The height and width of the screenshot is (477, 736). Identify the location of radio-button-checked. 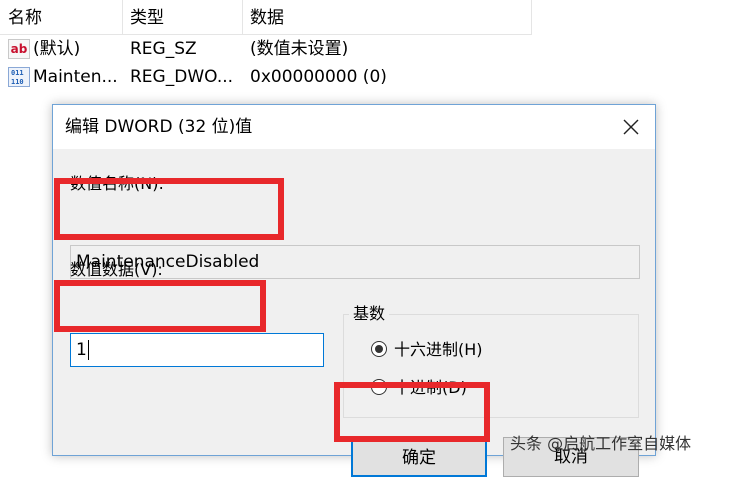
(379, 349).